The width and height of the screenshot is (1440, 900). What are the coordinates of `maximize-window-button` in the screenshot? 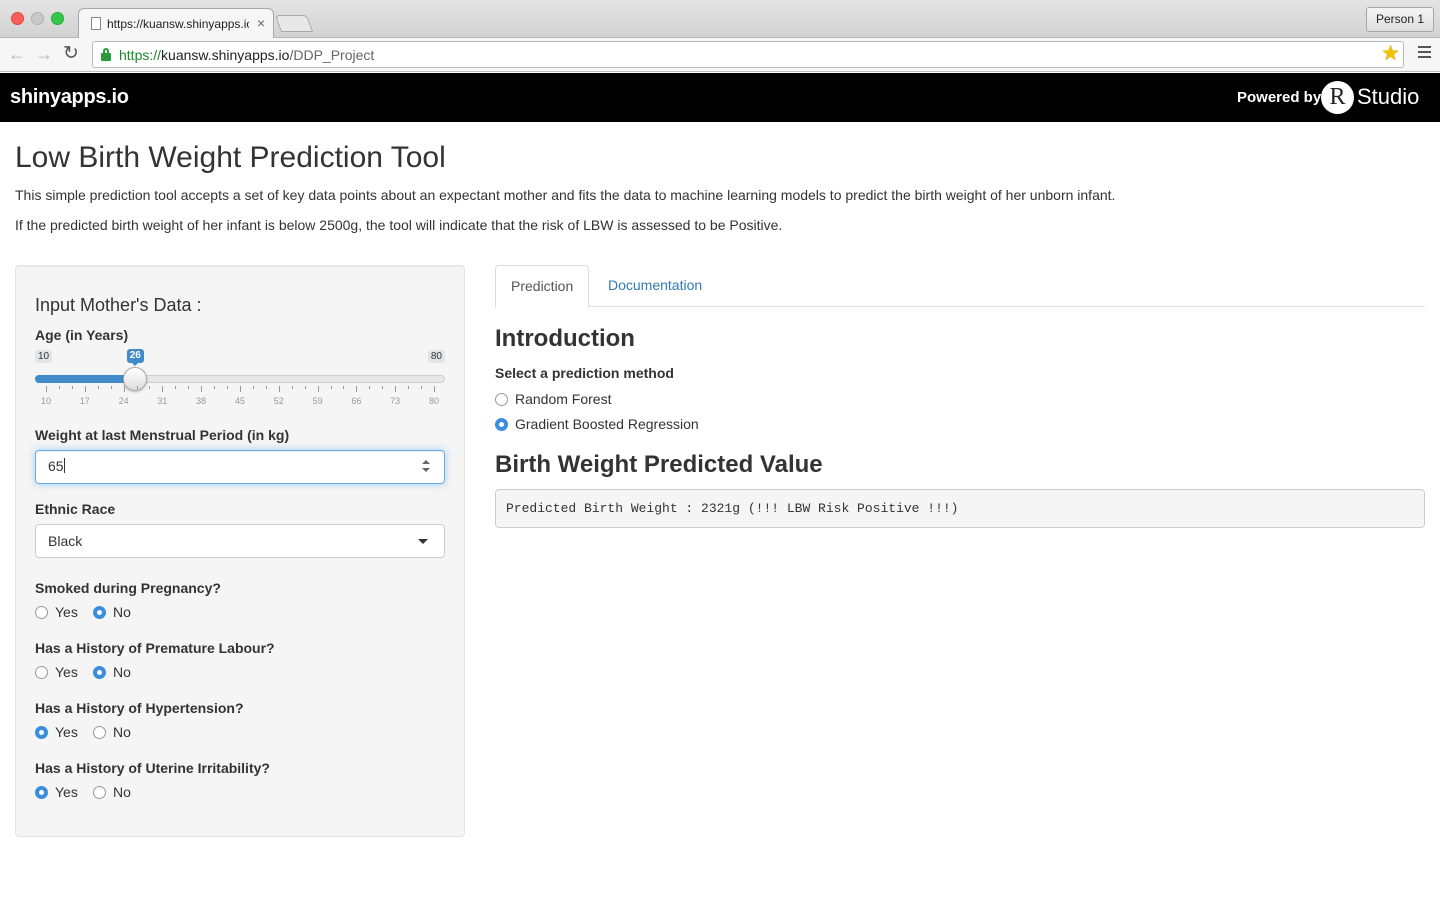 It's located at (57, 18).